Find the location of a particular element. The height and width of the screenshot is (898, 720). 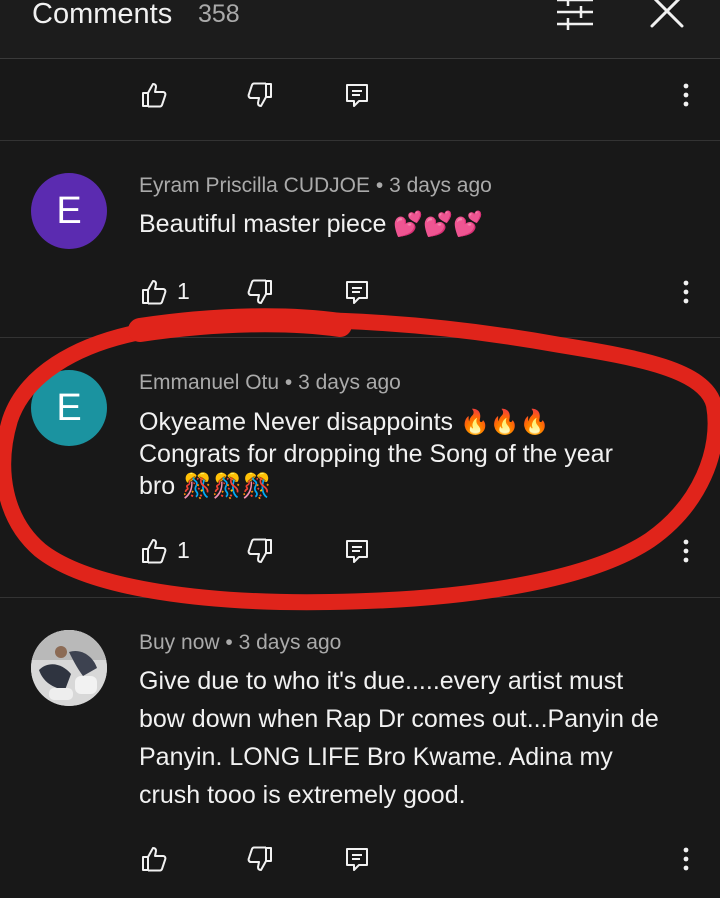

comment-text-line: bro is located at coordinates (157, 486).